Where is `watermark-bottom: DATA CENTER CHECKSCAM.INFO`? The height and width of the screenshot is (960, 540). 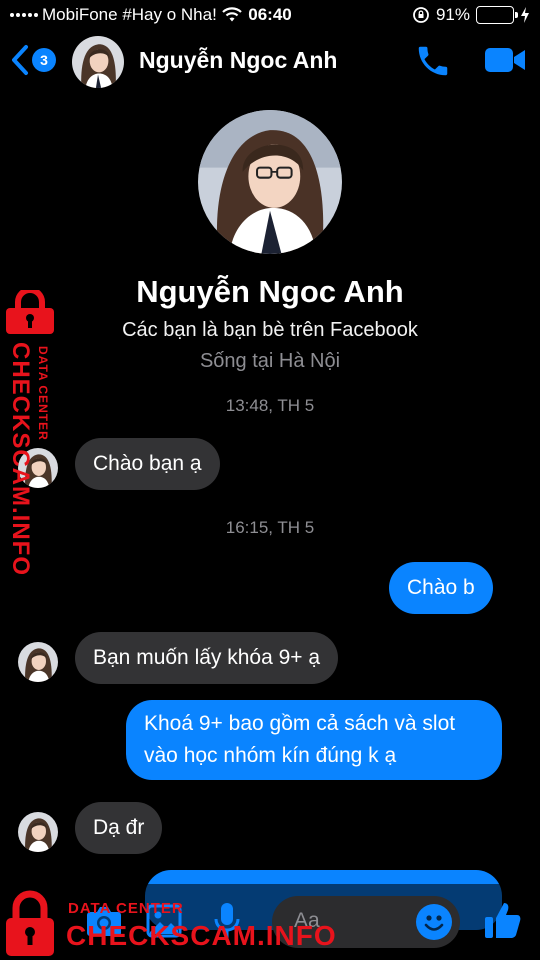
watermark-bottom: DATA CENTER CHECKSCAM.INFO is located at coordinates (170, 924).